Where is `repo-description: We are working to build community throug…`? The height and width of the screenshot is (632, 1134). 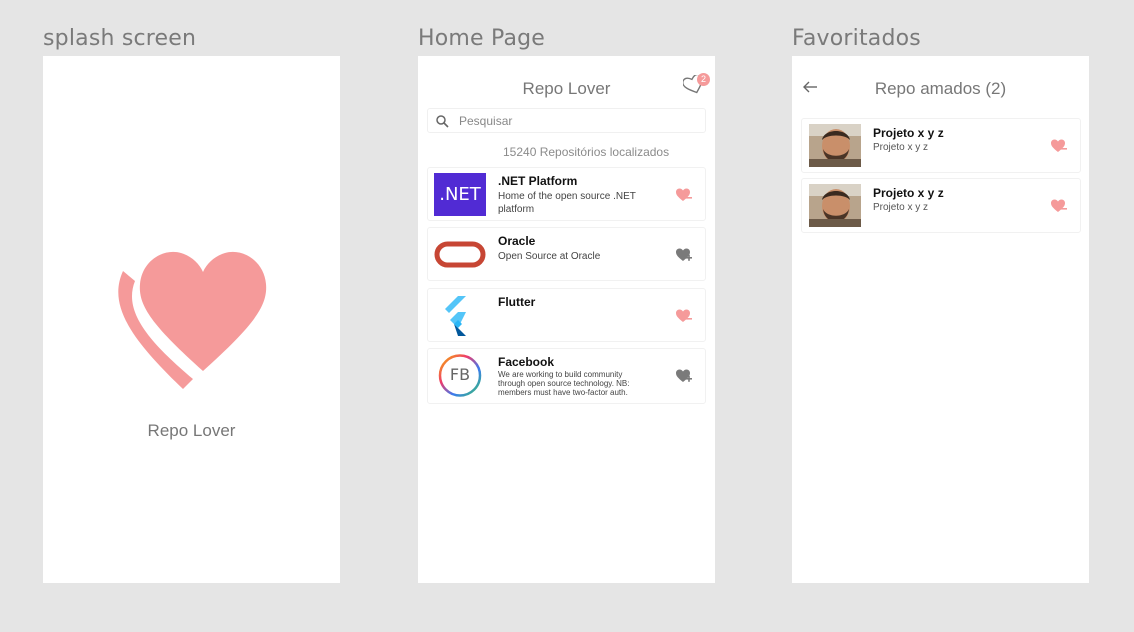 repo-description: We are working to build community throug… is located at coordinates (564, 383).